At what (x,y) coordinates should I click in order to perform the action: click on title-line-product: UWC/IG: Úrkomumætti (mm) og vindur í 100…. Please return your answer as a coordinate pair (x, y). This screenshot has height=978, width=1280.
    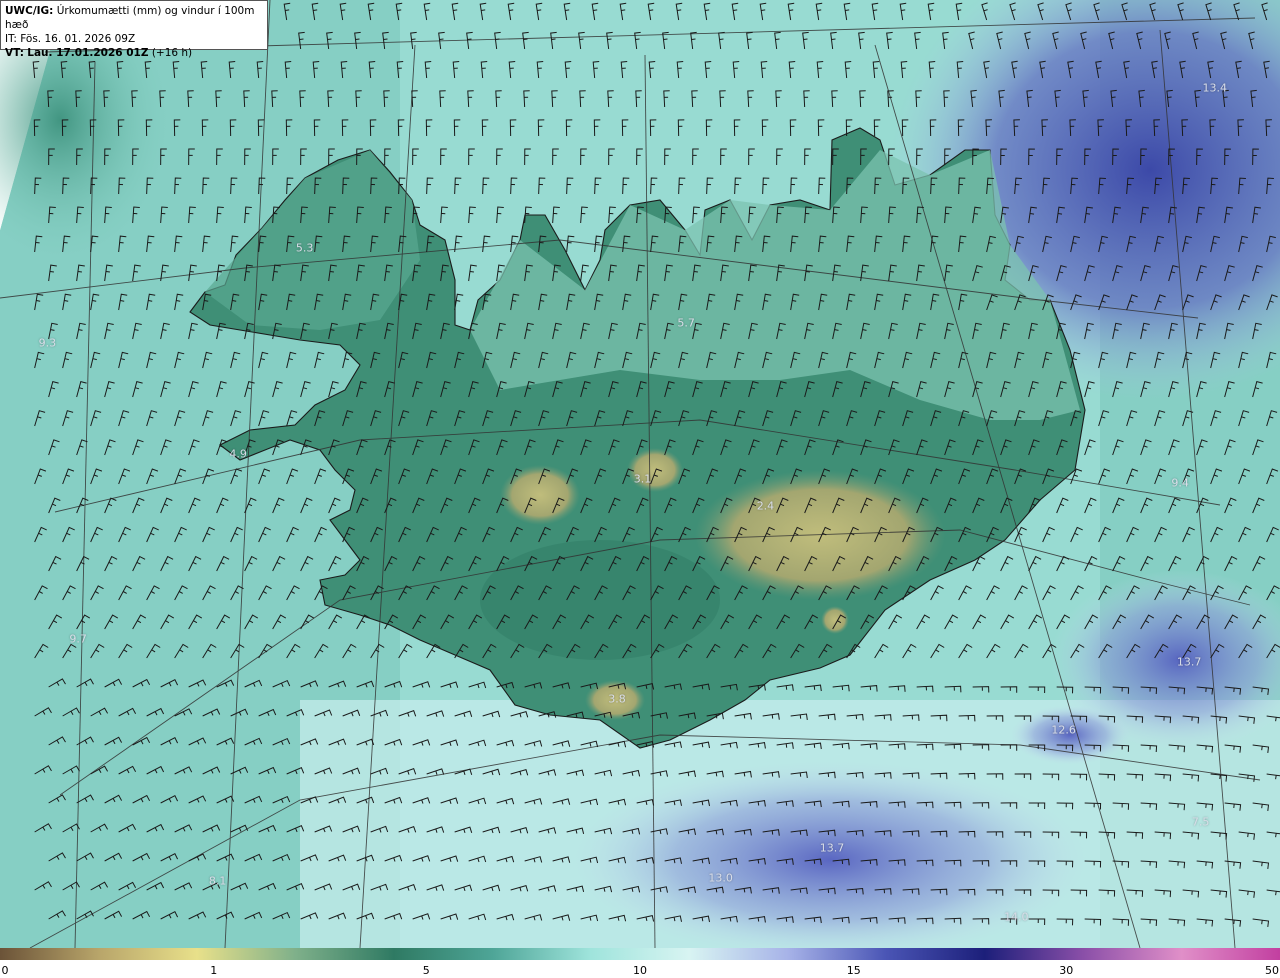
    Looking at the image, I should click on (134, 18).